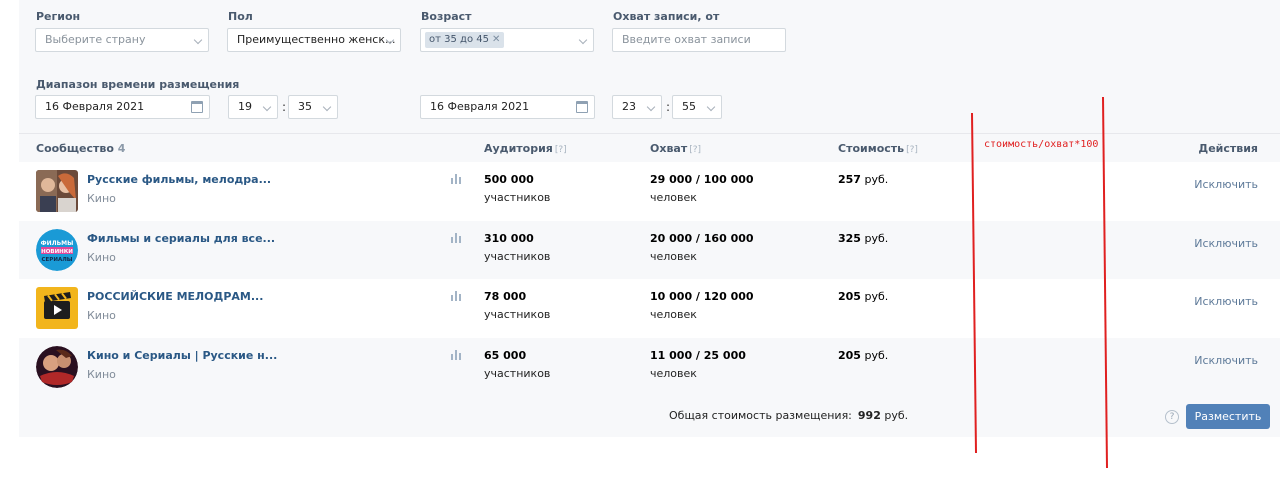 Image resolution: width=1280 pixels, height=495 pixels. What do you see at coordinates (1039, 282) in the screenshot?
I see `annotation-lines` at bounding box center [1039, 282].